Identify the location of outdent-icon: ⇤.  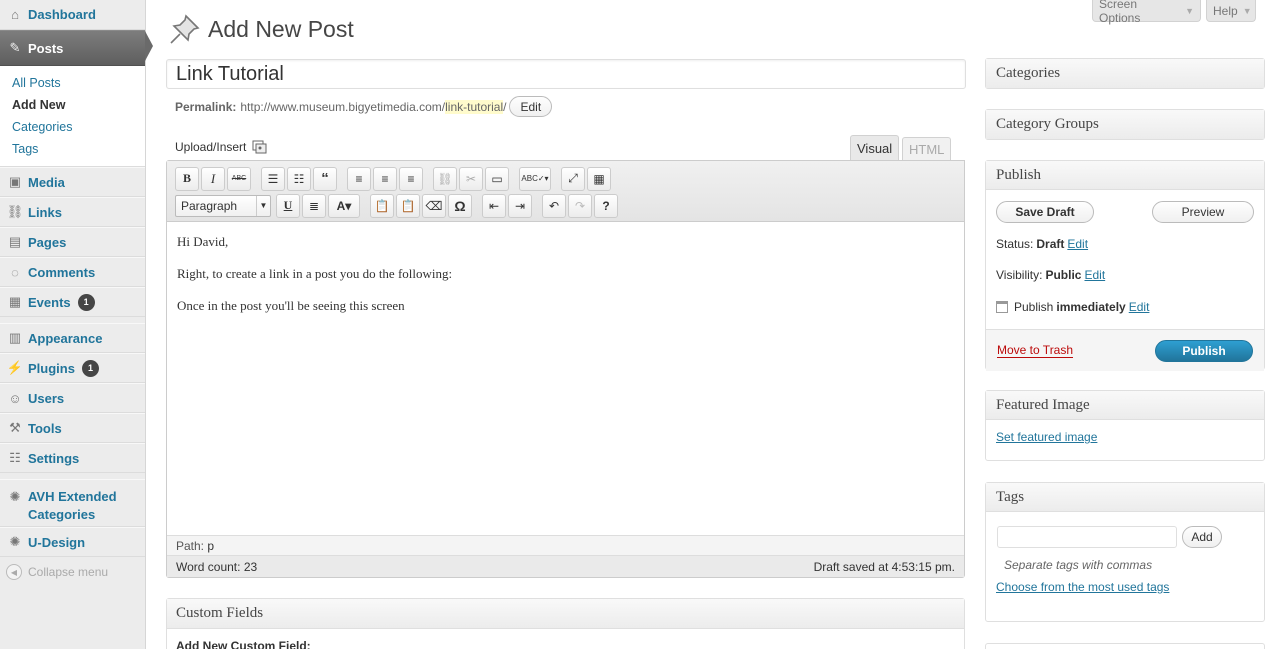
(494, 205).